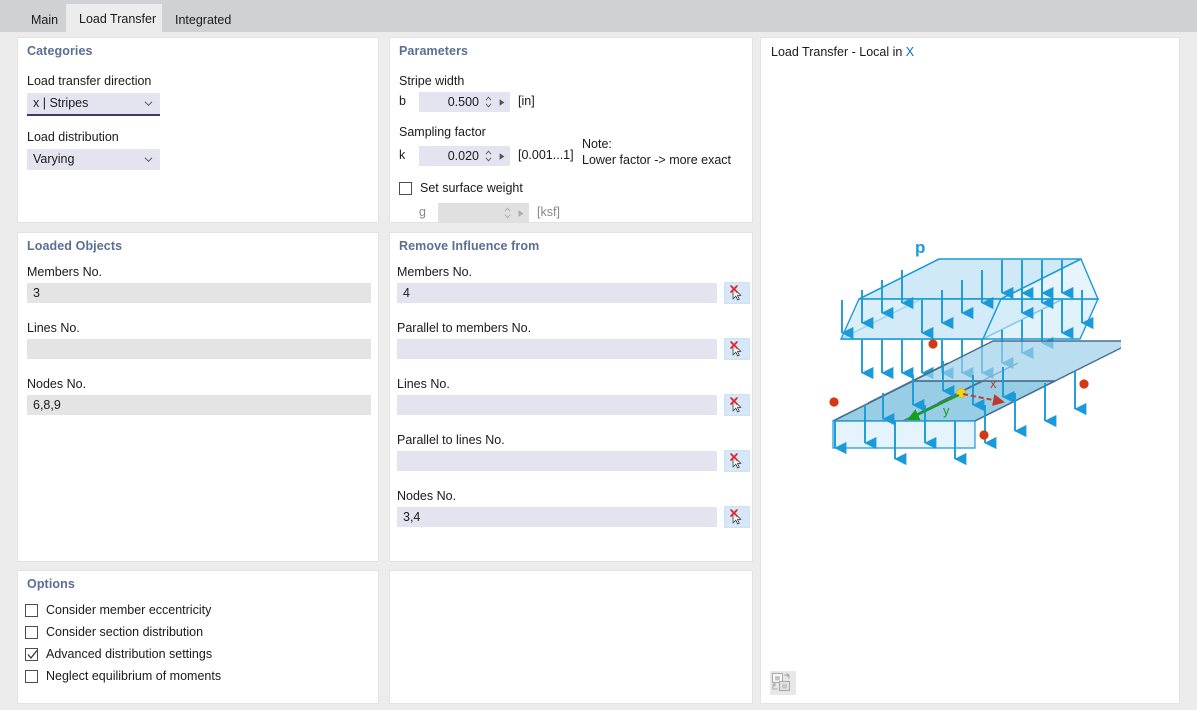 The width and height of the screenshot is (1197, 710). I want to click on swap-images-icon, so click(781, 682).